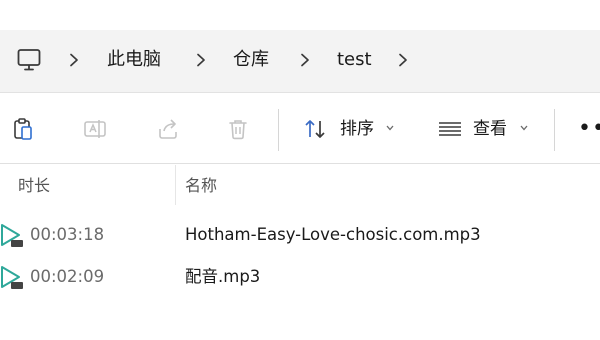 Image resolution: width=600 pixels, height=340 pixels. What do you see at coordinates (333, 235) in the screenshot?
I see `file-name: Hotham-Easy-Love-chosic.com.mp3` at bounding box center [333, 235].